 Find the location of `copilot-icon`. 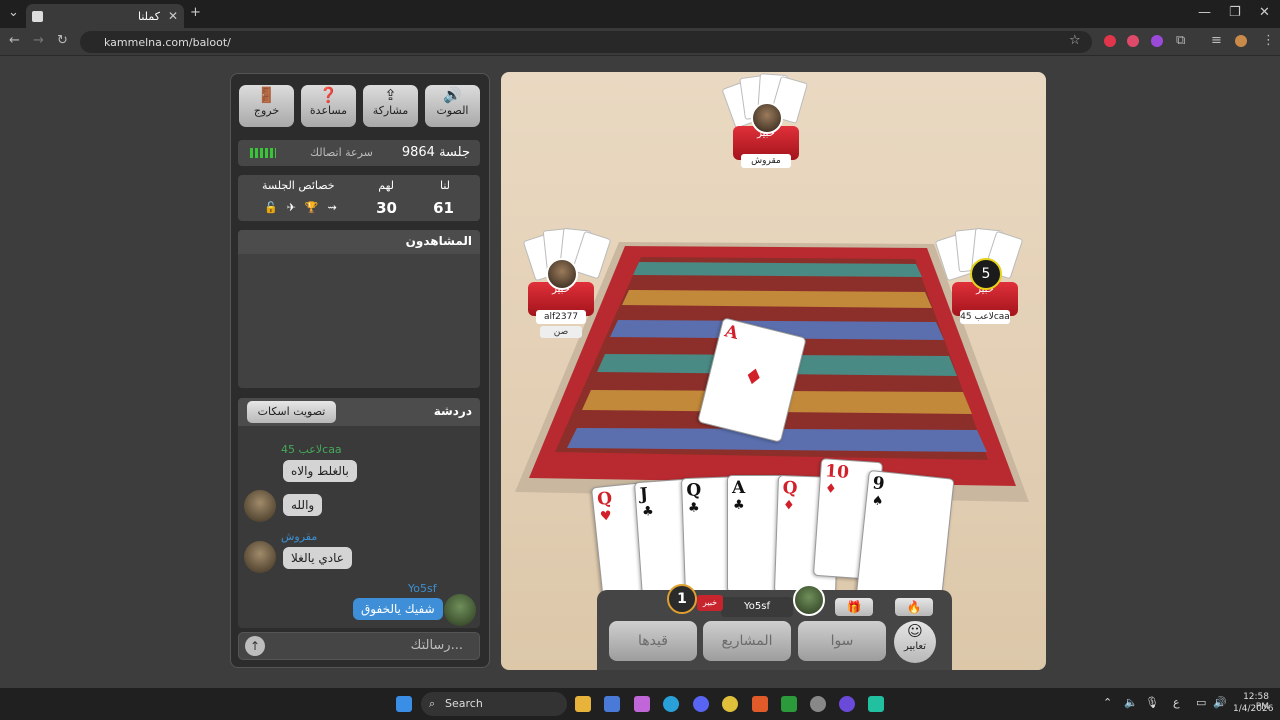

copilot-icon is located at coordinates (642, 704).